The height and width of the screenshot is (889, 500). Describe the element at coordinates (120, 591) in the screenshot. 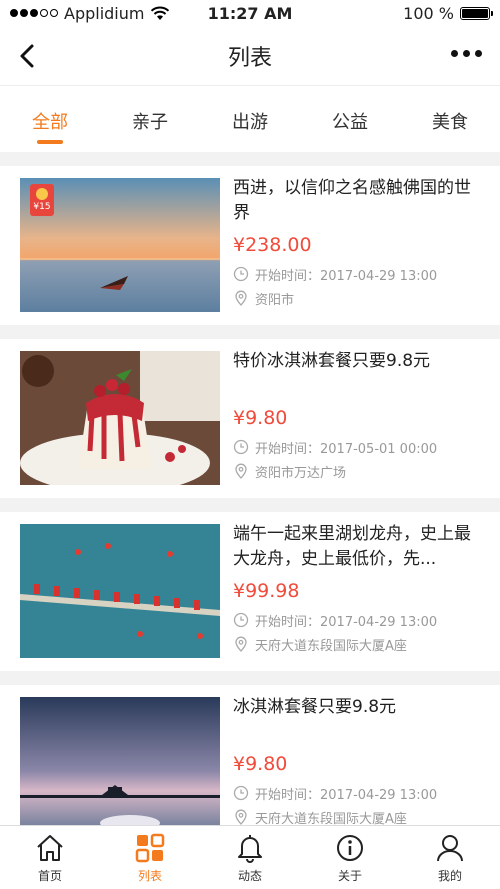

I see `item-image-dragon-boat` at that location.